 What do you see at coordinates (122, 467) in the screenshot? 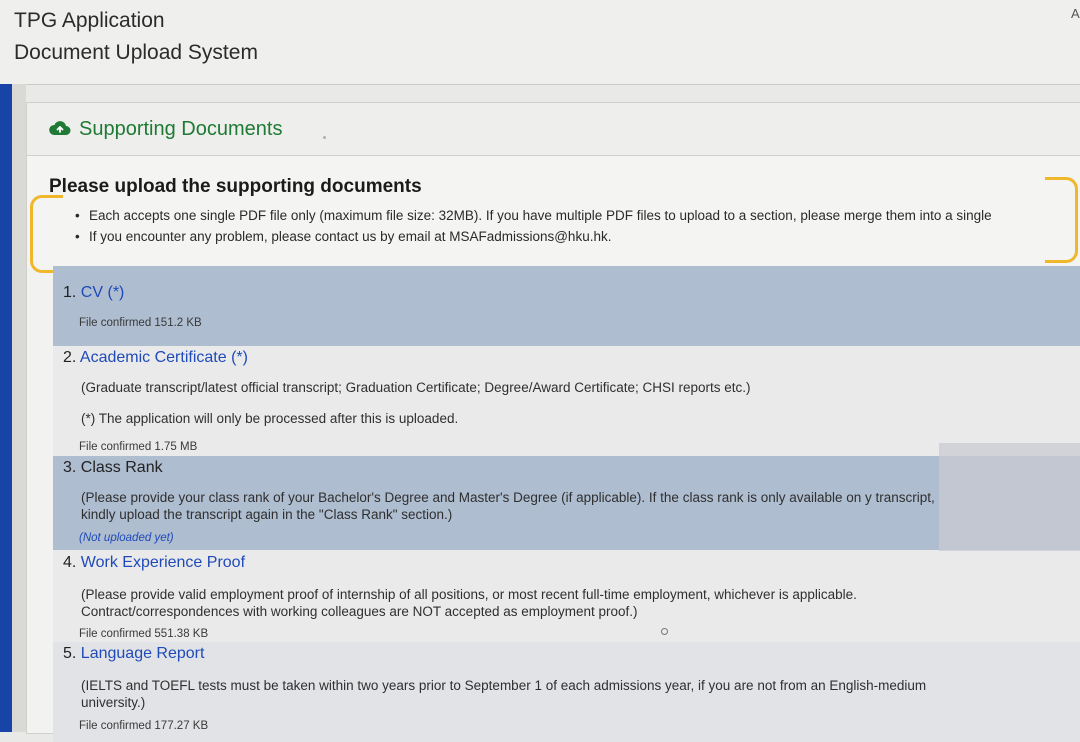
I see `document-link-class-rank: Class Rank` at bounding box center [122, 467].